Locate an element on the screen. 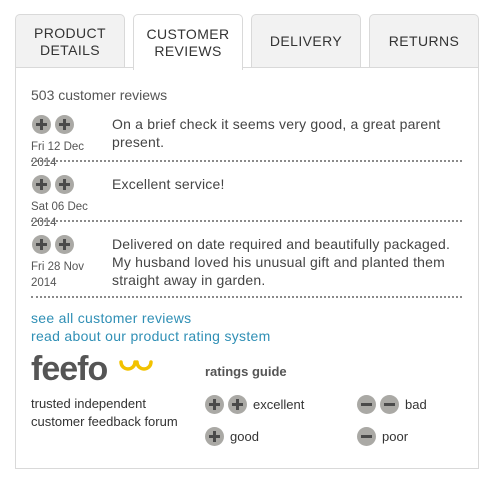  guide-label: good is located at coordinates (244, 436).